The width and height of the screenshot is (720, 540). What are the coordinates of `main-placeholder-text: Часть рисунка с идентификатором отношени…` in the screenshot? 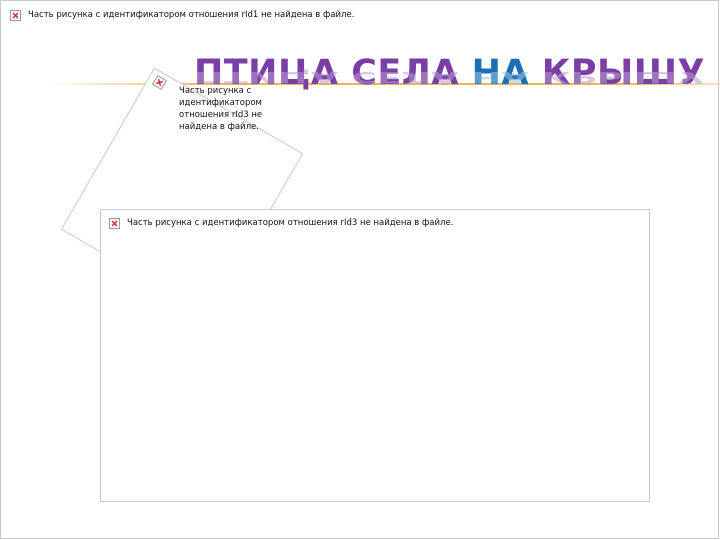 It's located at (290, 223).